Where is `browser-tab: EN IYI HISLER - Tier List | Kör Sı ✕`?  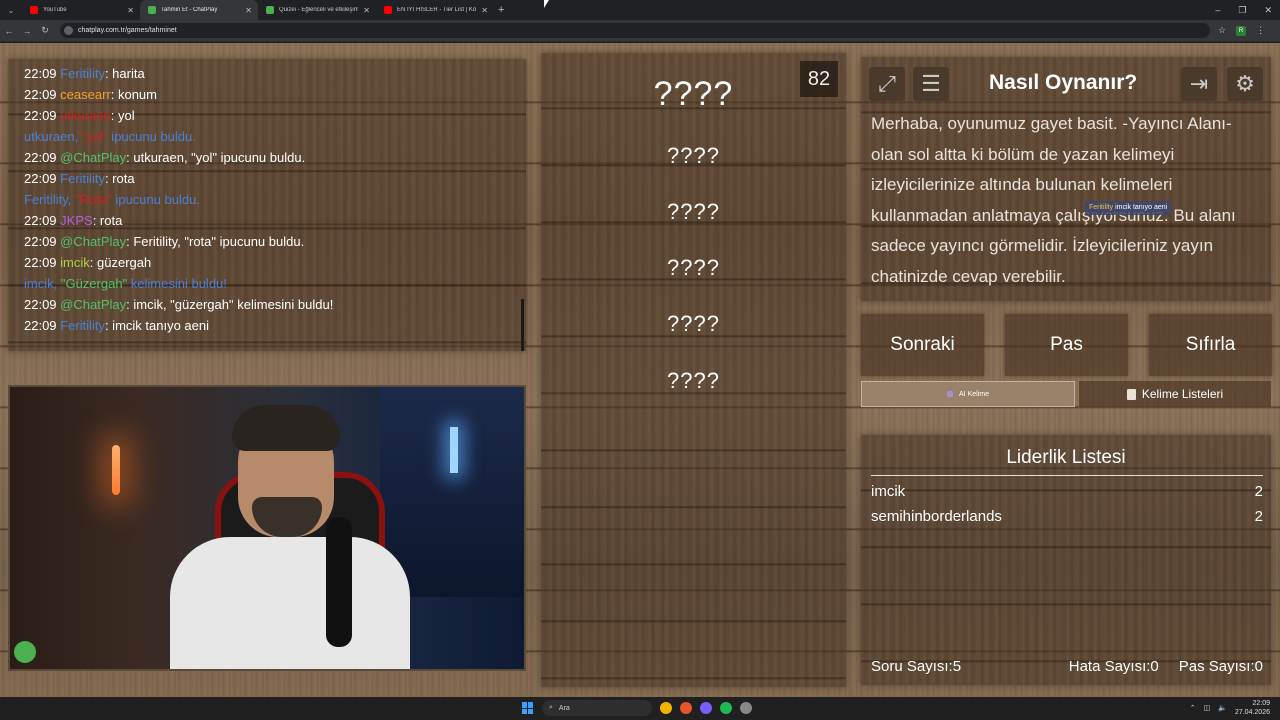 browser-tab: EN IYI HISLER - Tier List | Kör Sı ✕ is located at coordinates (435, 10).